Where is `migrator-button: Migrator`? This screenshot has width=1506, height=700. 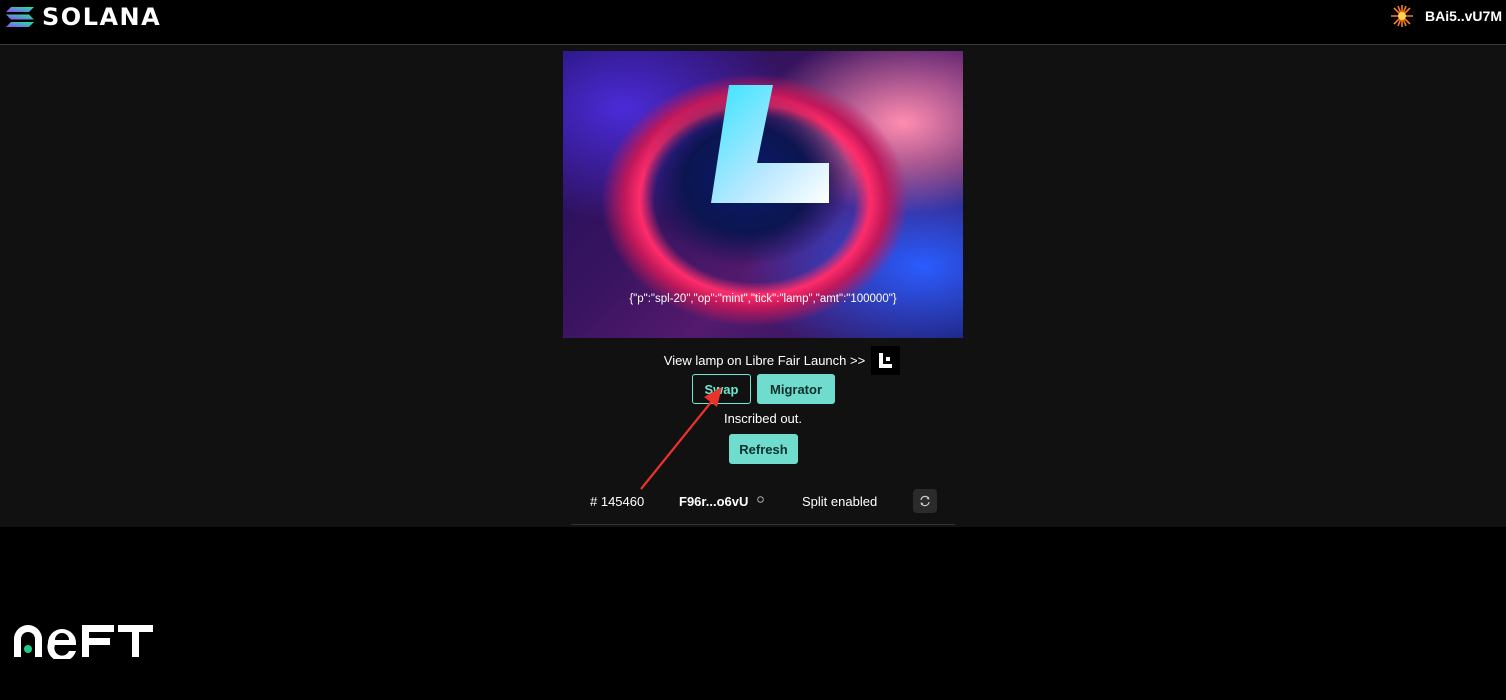 migrator-button: Migrator is located at coordinates (796, 389).